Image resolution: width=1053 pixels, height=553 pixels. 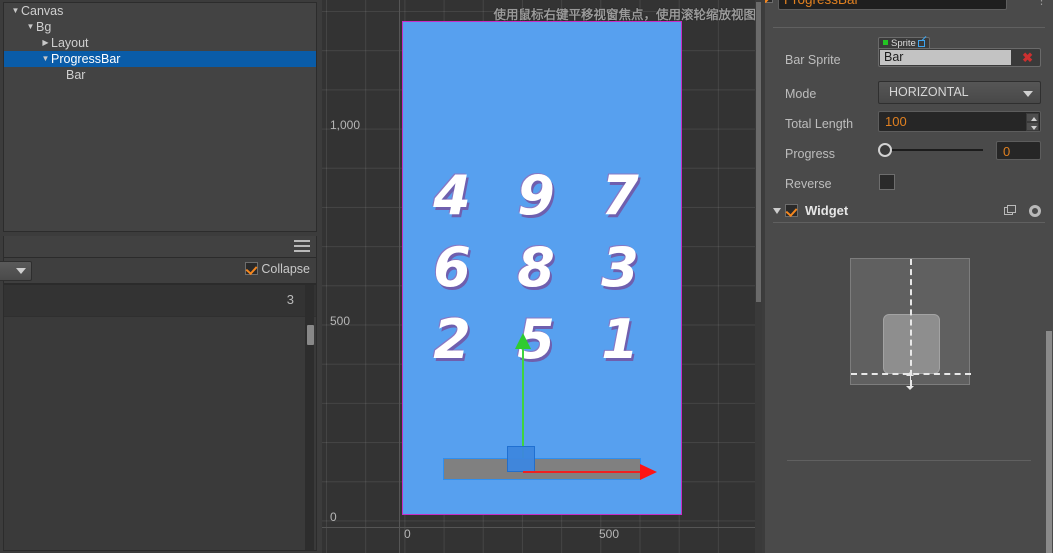 I want to click on total-length-label: Total Length, so click(x=819, y=124).